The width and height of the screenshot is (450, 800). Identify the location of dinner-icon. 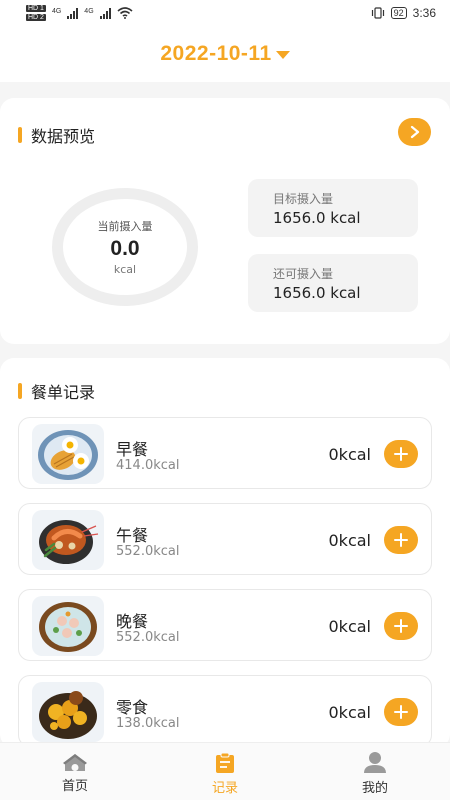
(68, 626).